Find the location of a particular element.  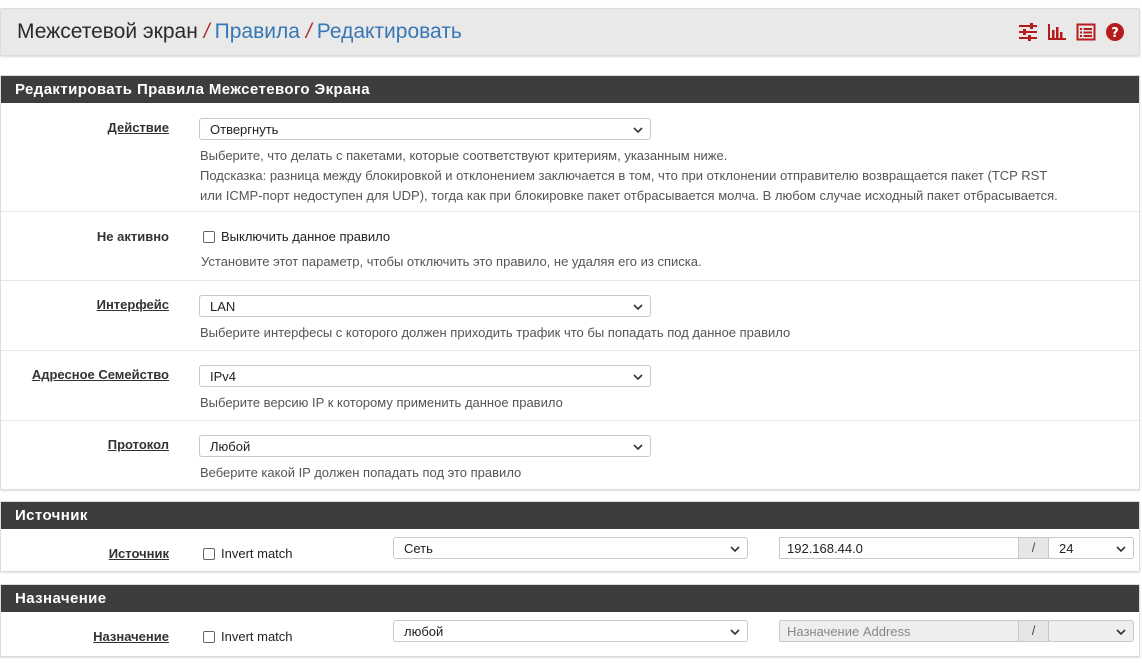

source-mask-value: 24 is located at coordinates (1066, 548).